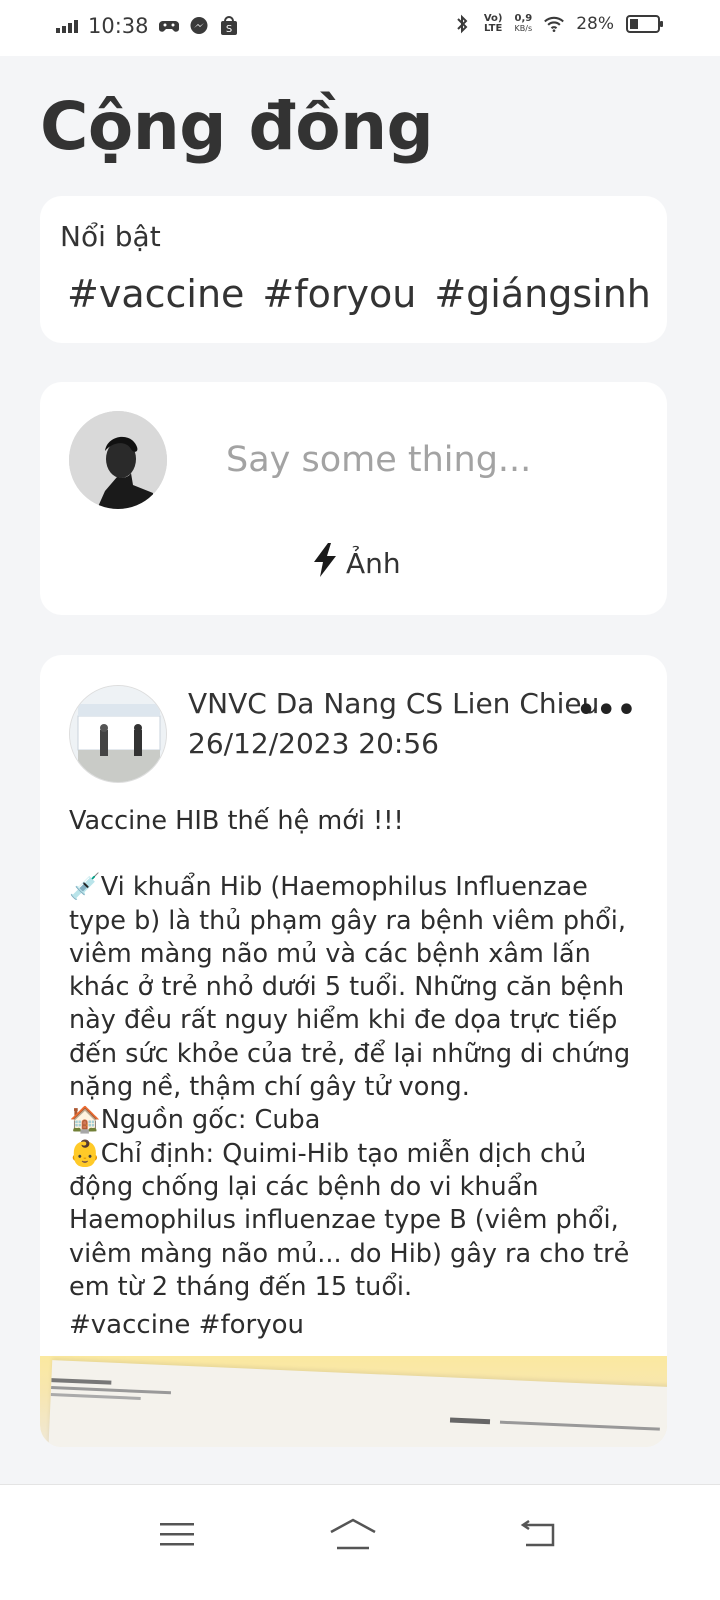 This screenshot has height=1600, width=720. I want to click on featured-card: Nổi bật #vaccine #foryou #giángsinh, so click(353, 269).